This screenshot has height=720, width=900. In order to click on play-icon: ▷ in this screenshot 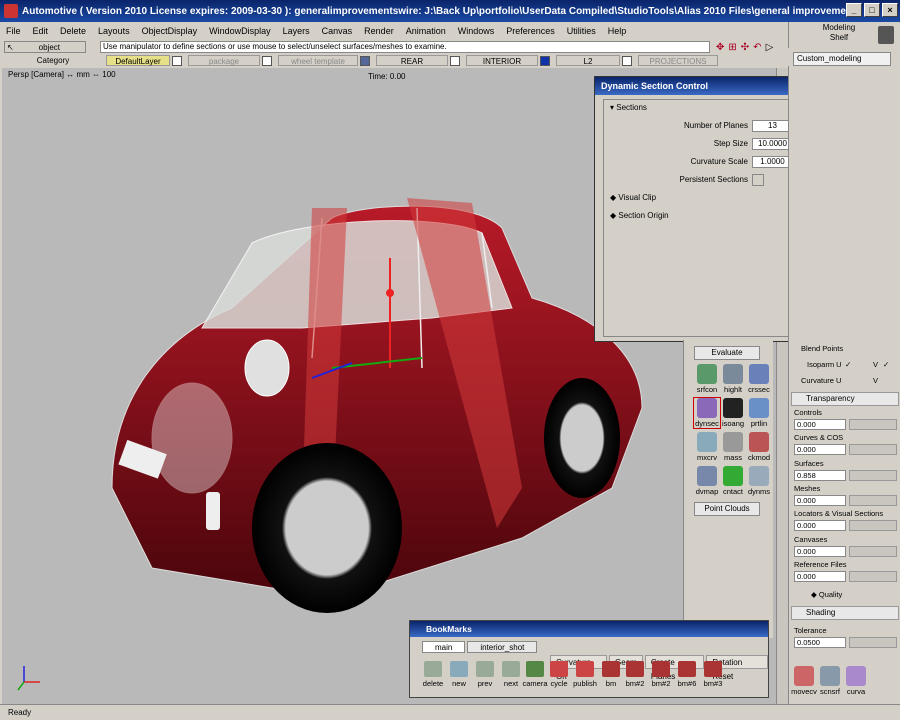, I will do `click(770, 47)`.